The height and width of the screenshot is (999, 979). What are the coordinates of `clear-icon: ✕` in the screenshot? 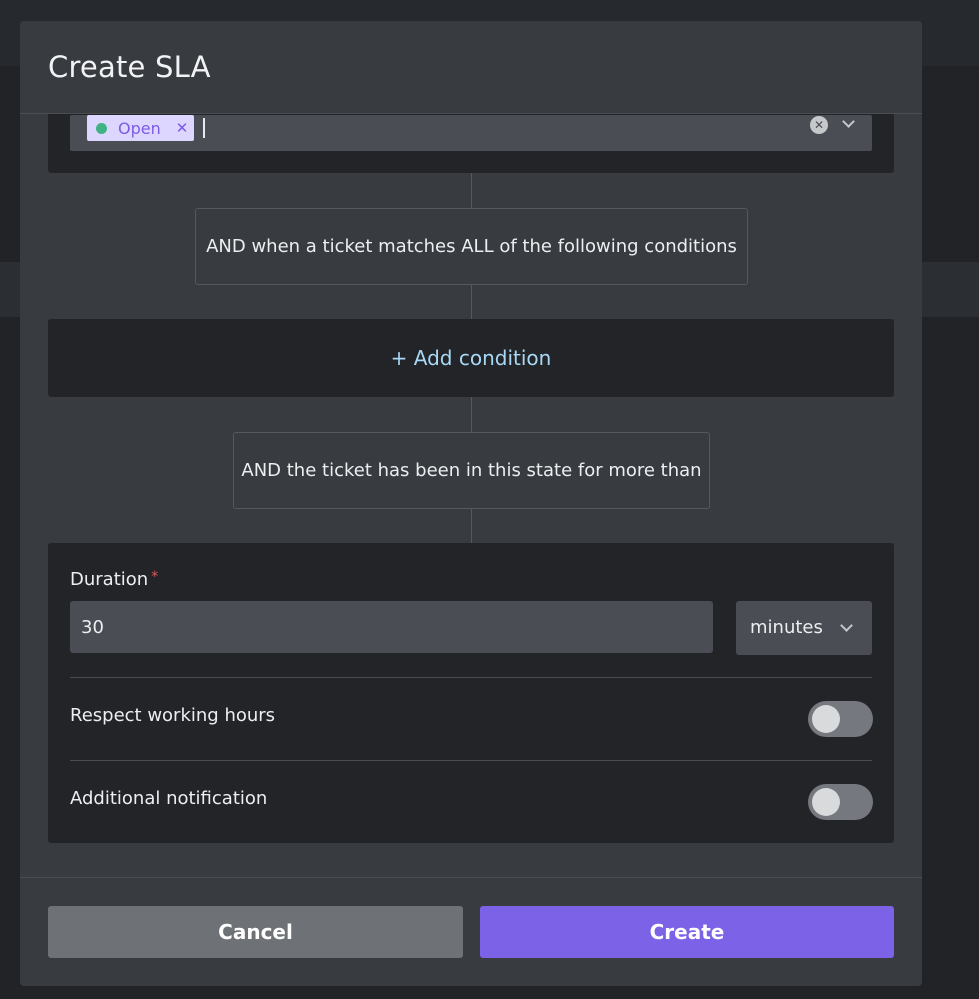 It's located at (819, 125).